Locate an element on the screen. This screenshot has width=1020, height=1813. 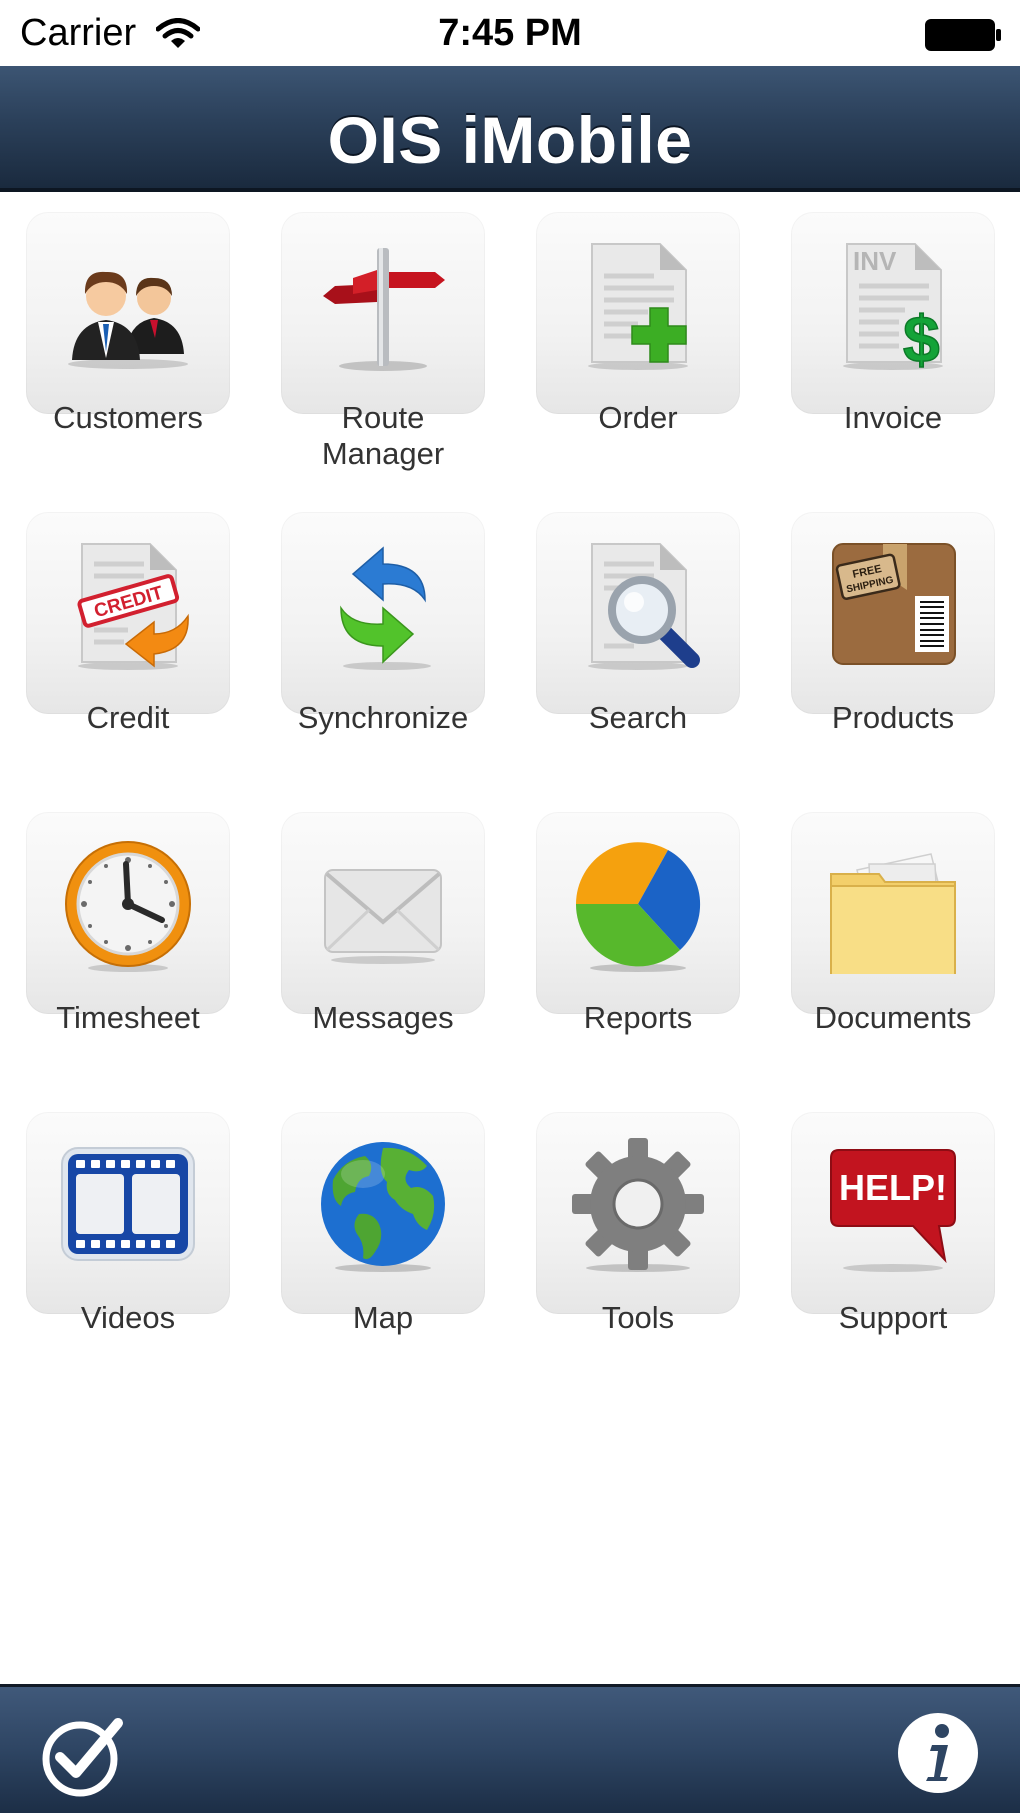
tile-label: Map is located at coordinates (383, 1317).